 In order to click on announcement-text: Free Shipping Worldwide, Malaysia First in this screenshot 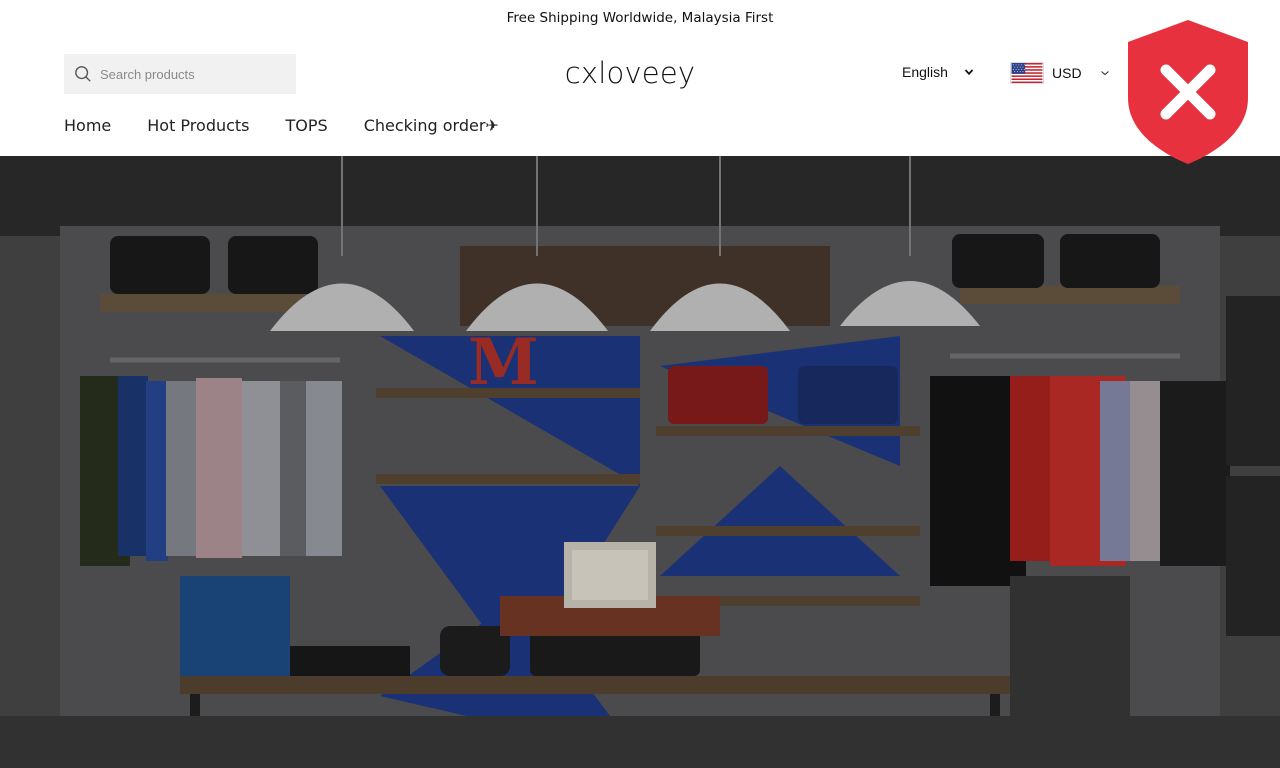, I will do `click(640, 18)`.